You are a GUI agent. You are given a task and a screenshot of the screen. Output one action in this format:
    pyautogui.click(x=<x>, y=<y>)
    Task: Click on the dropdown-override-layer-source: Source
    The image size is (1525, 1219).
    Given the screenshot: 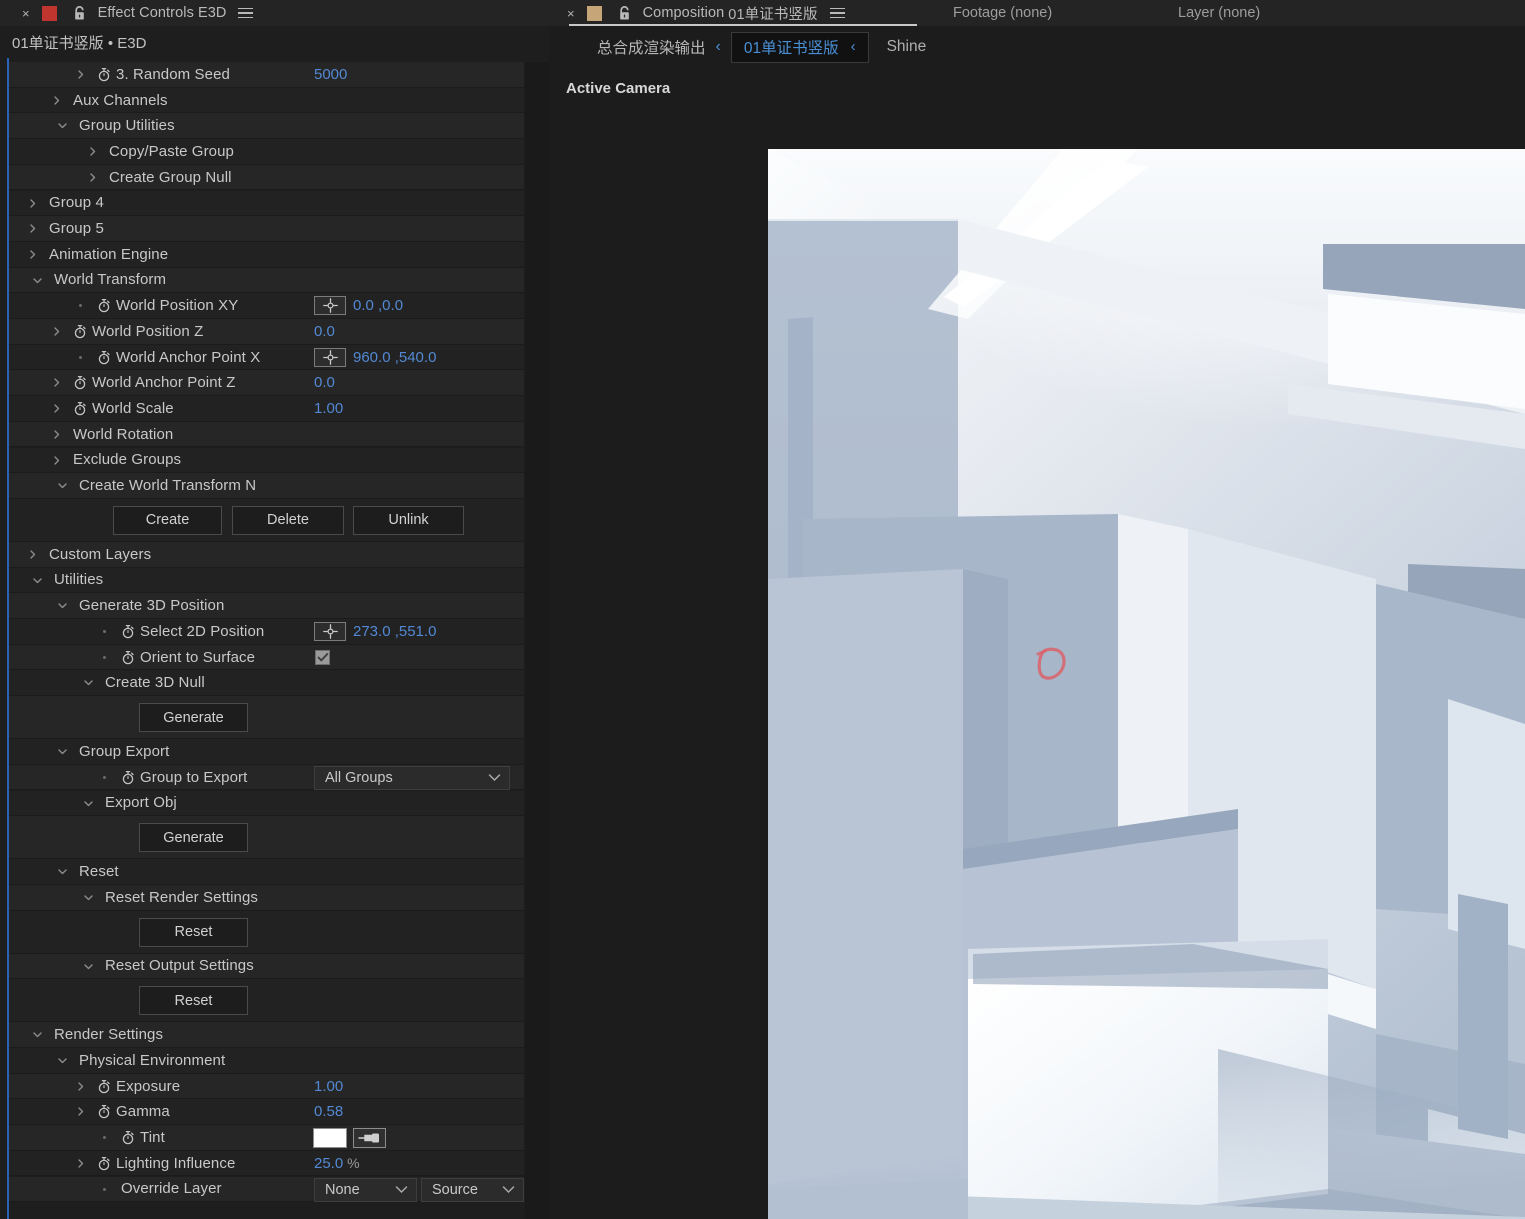 What is the action you would take?
    pyautogui.click(x=472, y=1189)
    